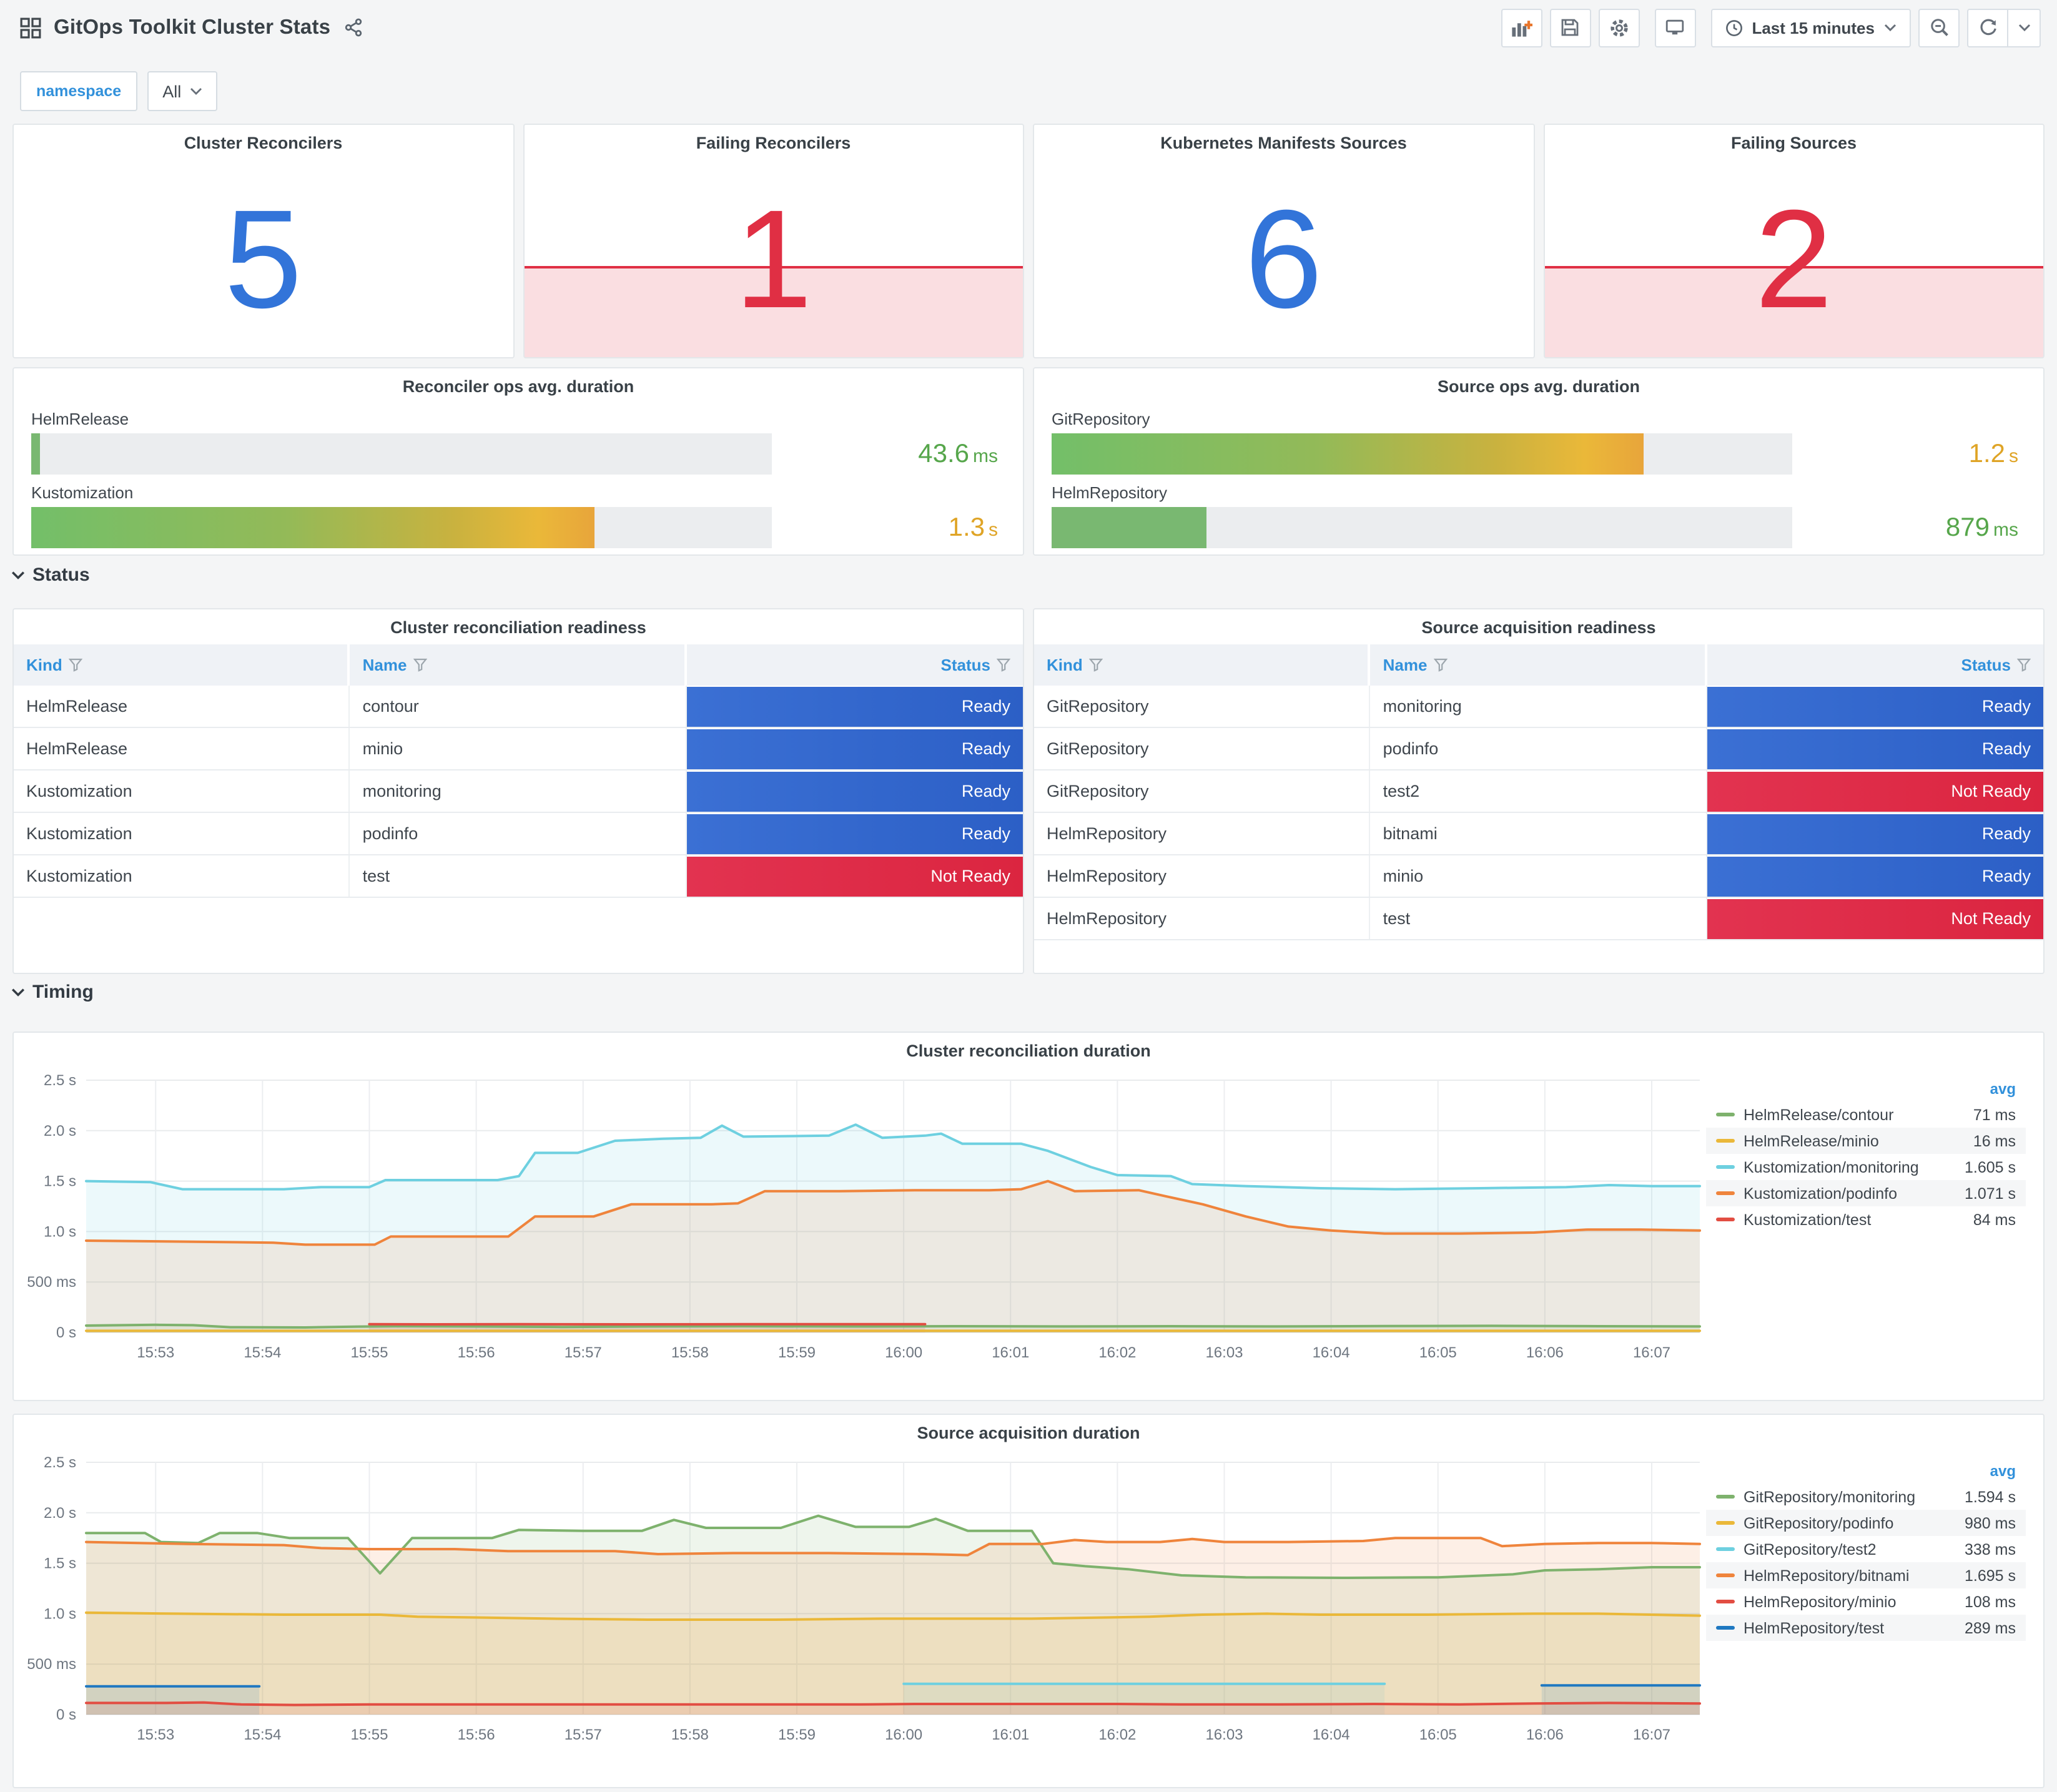 The width and height of the screenshot is (2057, 1792). I want to click on section-status: Status, so click(50, 575).